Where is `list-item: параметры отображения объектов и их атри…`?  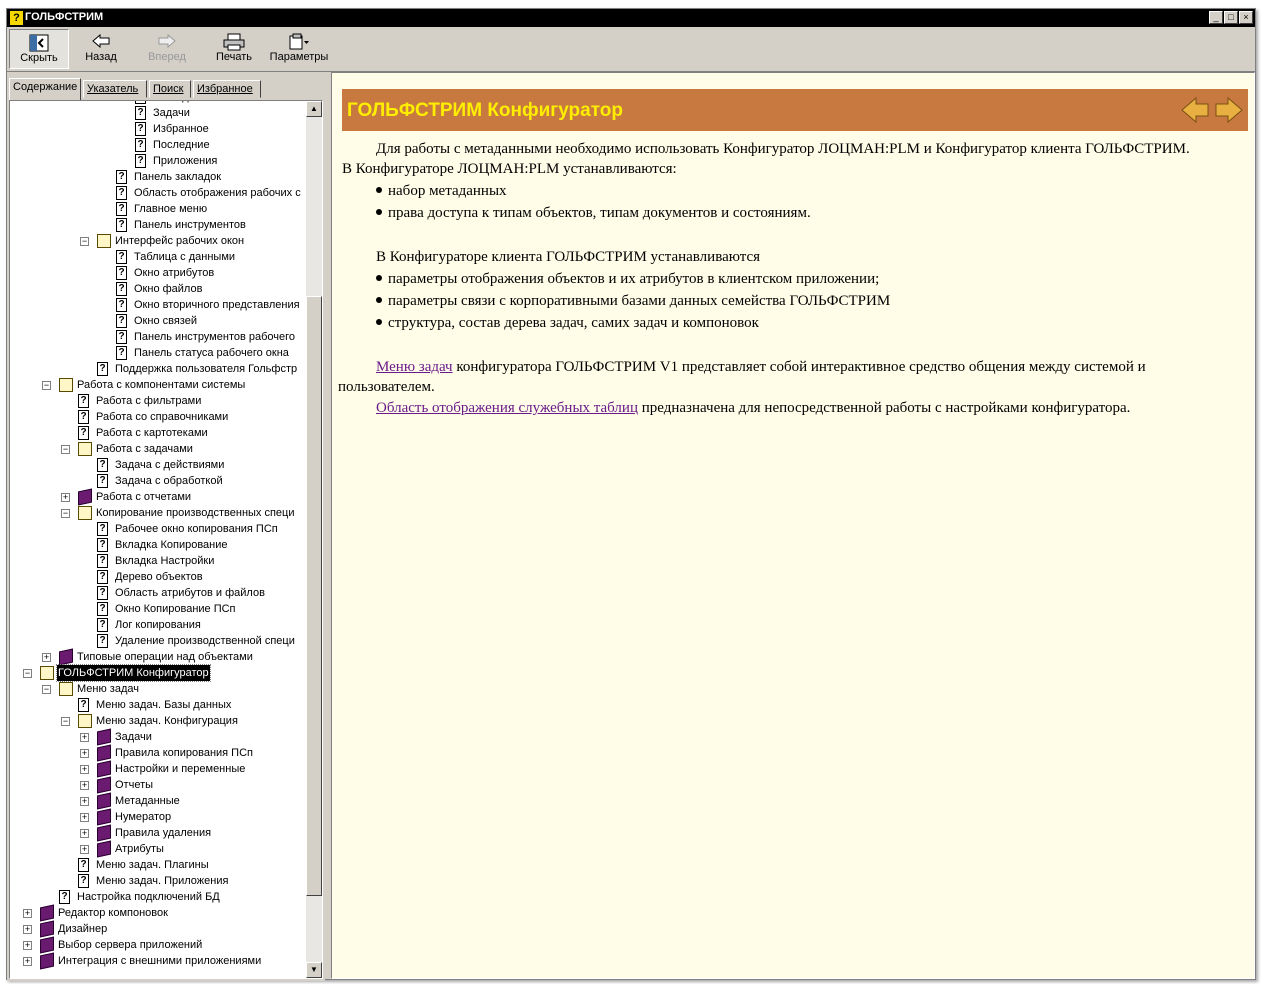 list-item: параметры отображения объектов и их атри… is located at coordinates (627, 279).